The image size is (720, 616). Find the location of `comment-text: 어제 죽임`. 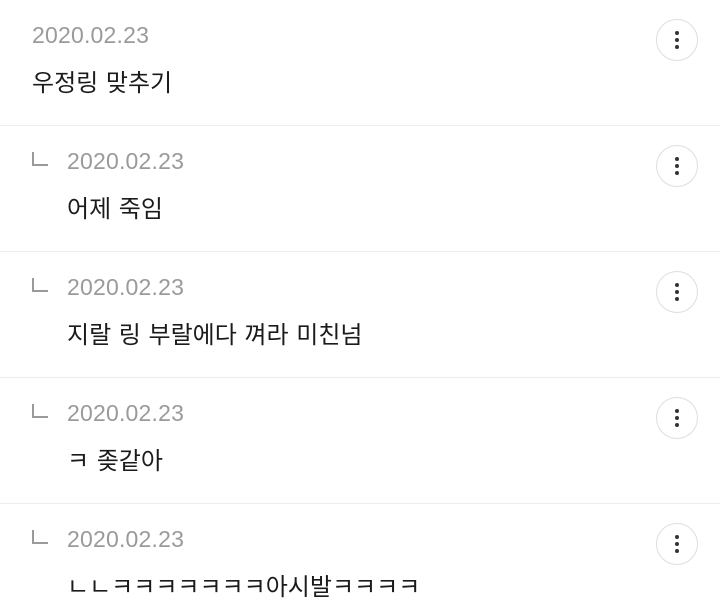

comment-text: 어제 죽임 is located at coordinates (115, 209).